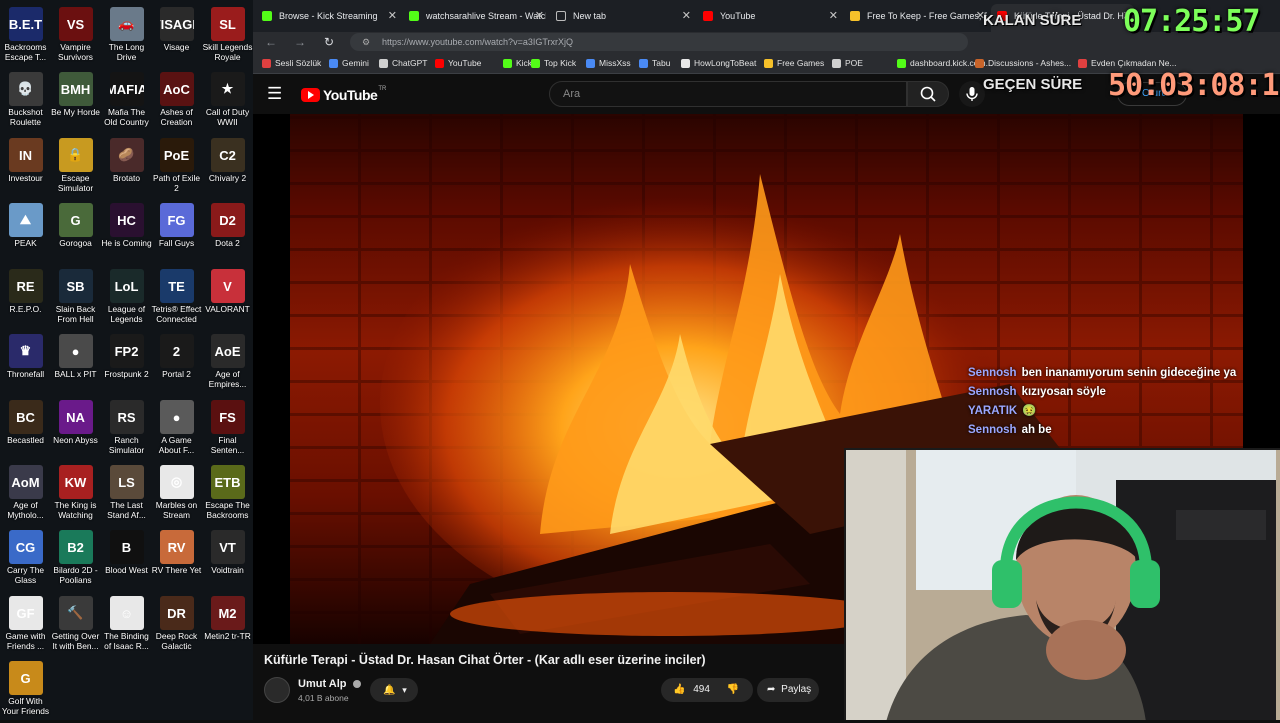  Describe the element at coordinates (25, 351) in the screenshot. I see `app-icon: ♛` at that location.